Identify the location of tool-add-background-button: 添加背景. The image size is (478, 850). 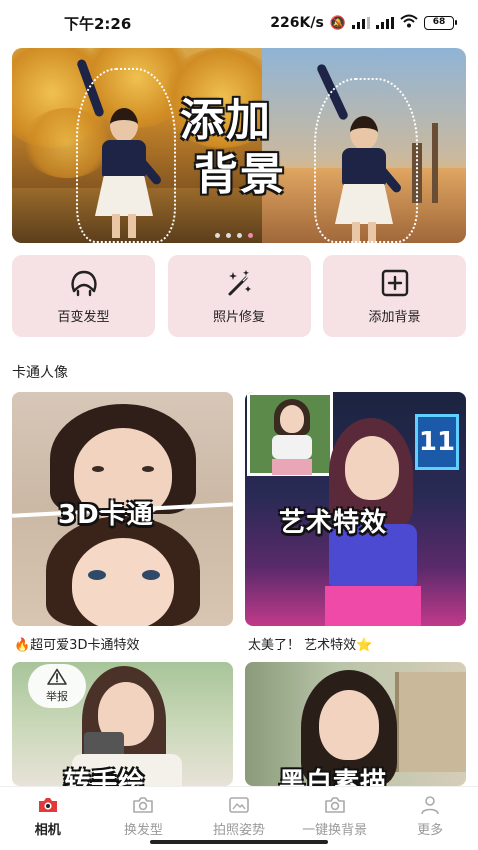
(394, 296).